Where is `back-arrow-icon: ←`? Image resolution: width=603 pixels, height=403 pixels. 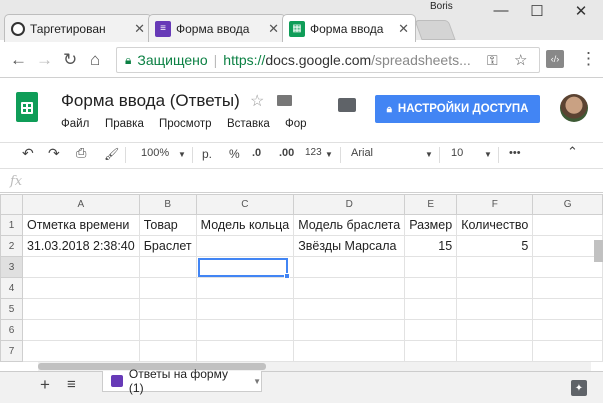 back-arrow-icon: ← is located at coordinates (18, 60).